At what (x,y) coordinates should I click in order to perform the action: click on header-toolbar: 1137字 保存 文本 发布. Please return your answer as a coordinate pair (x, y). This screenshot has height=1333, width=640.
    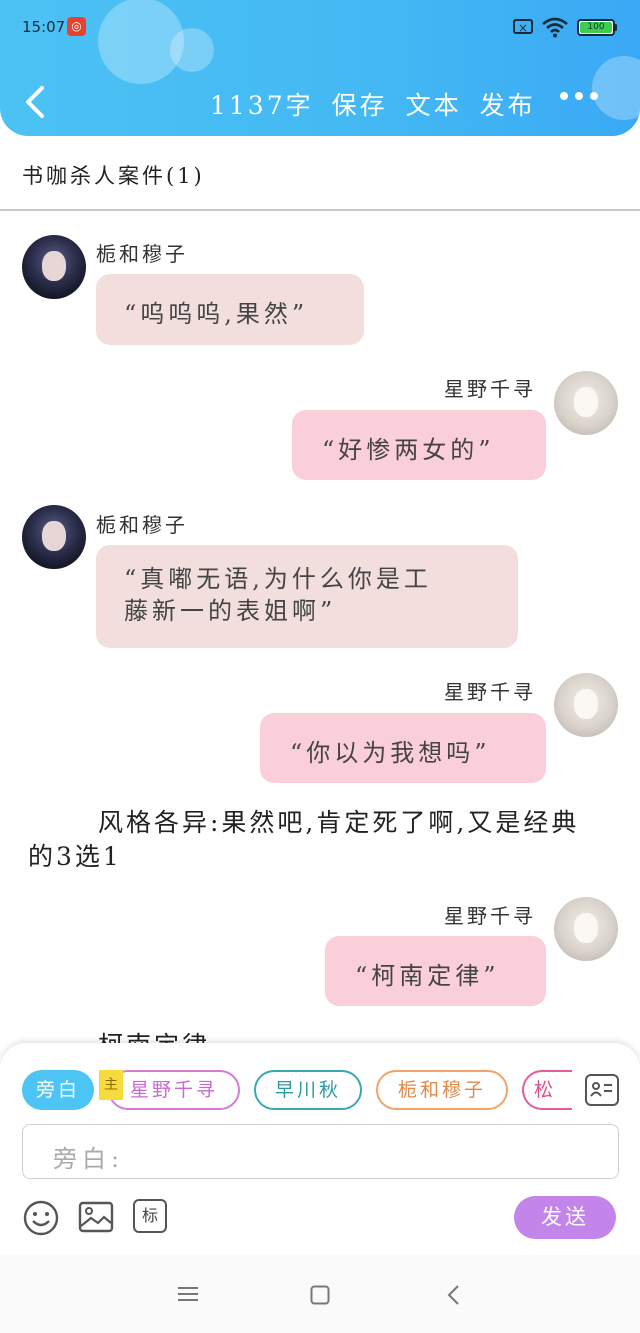
    Looking at the image, I should click on (373, 104).